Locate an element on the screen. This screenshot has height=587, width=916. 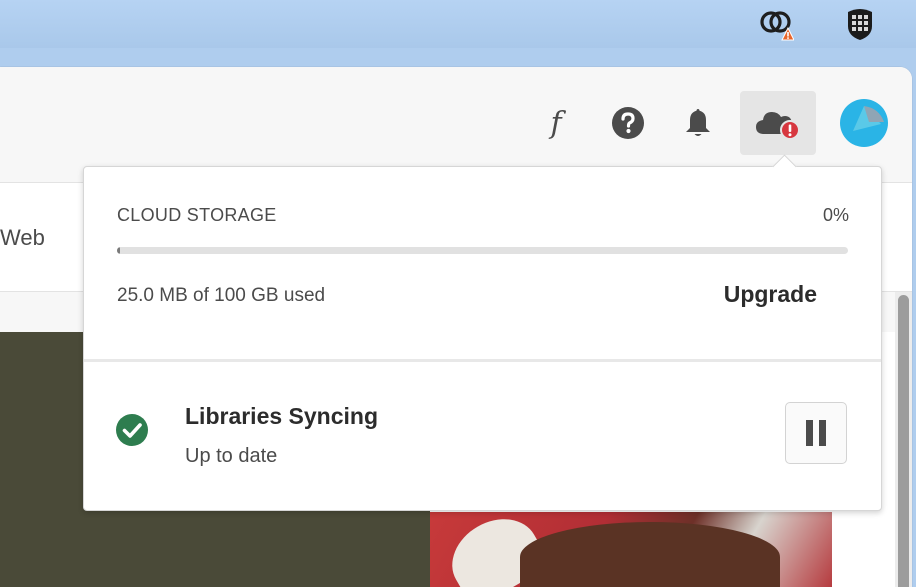
cloud-alert-icon is located at coordinates (778, 123).